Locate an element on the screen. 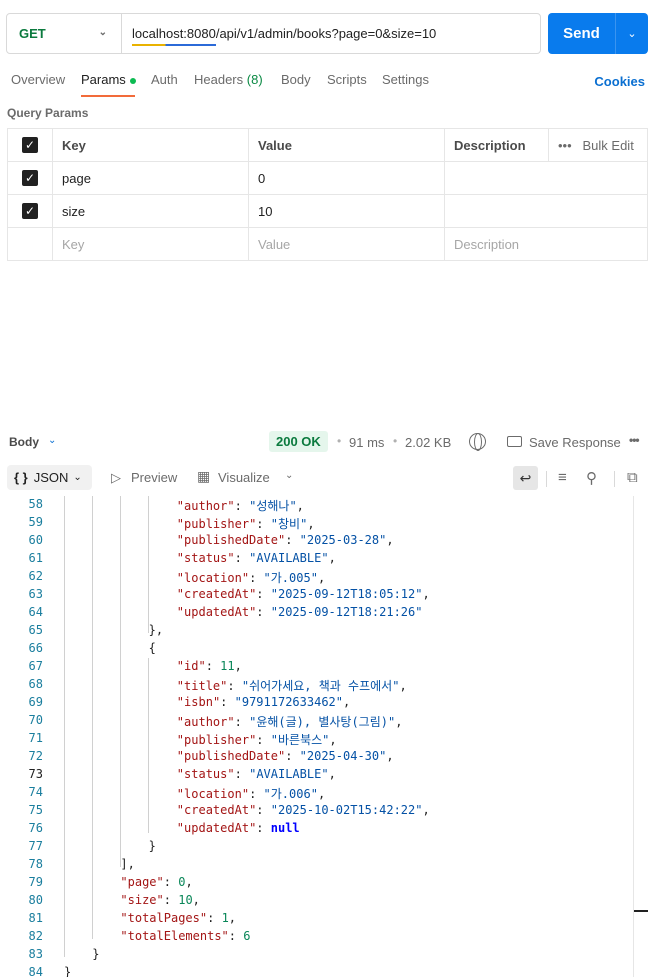 The height and width of the screenshot is (977, 659). value-placeholder: Value is located at coordinates (346, 244).